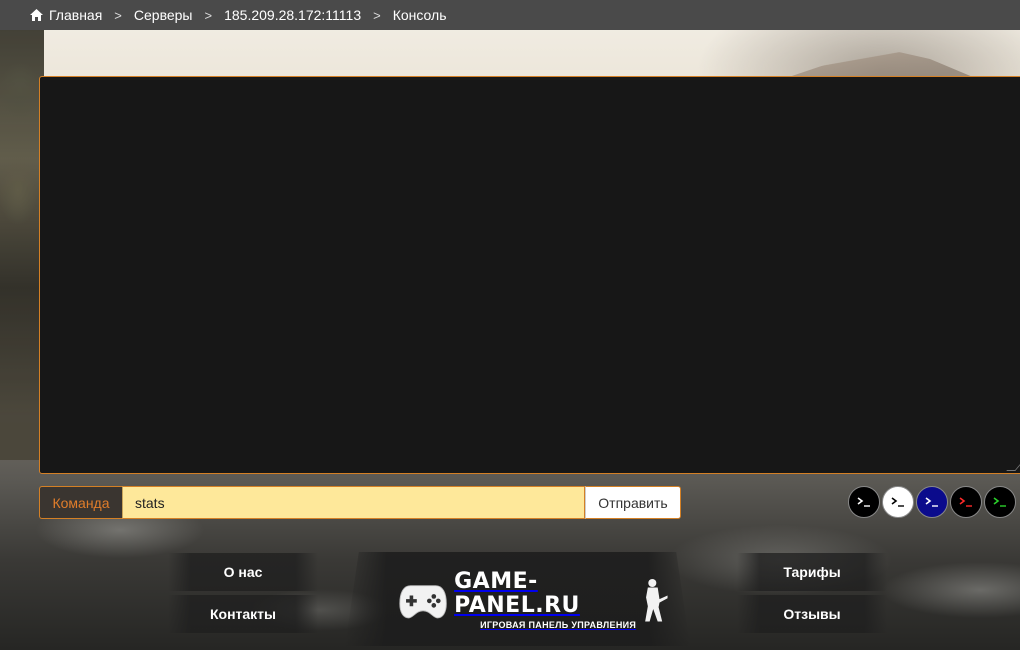 The image size is (1020, 650). I want to click on logo-subtitle: ИГРОВАЯ ПАНЕЛЬ УПРАВЛЕНИЯ, so click(558, 625).